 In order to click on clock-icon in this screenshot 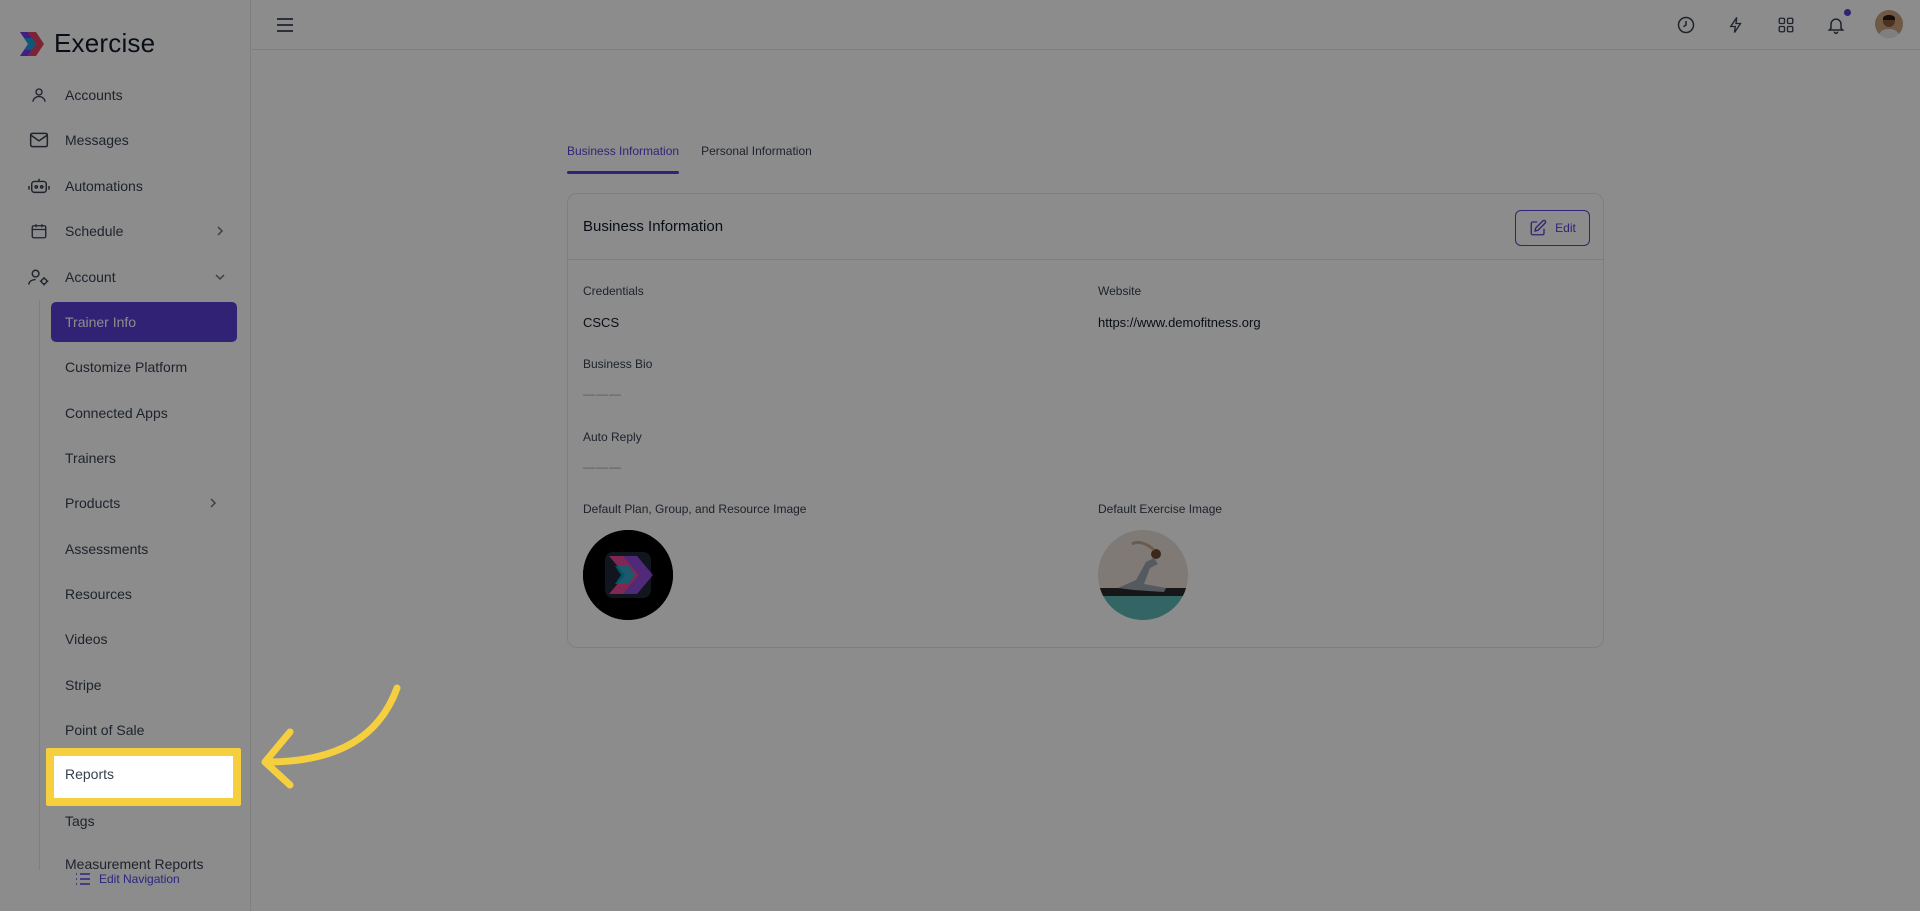, I will do `click(1686, 25)`.